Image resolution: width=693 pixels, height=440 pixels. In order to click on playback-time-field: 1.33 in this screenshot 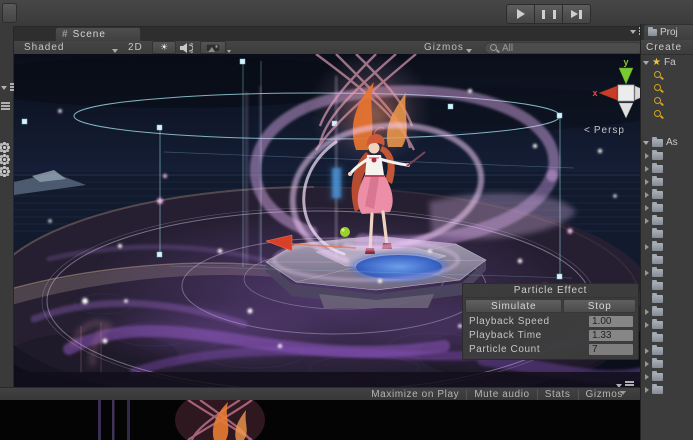, I will do `click(611, 335)`.